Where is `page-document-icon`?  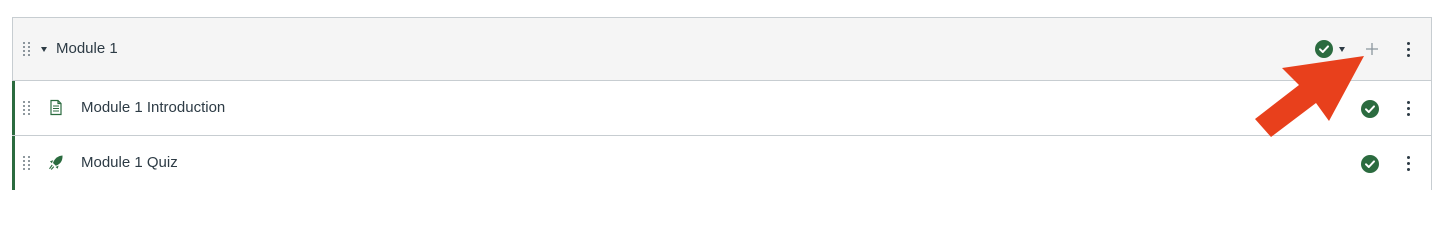 page-document-icon is located at coordinates (56, 107).